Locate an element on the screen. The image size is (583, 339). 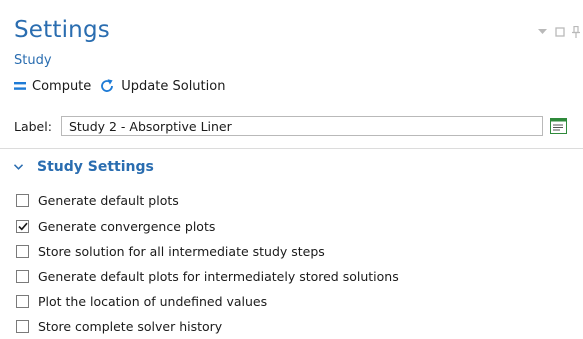
label-row: Label: is located at coordinates (296, 126).